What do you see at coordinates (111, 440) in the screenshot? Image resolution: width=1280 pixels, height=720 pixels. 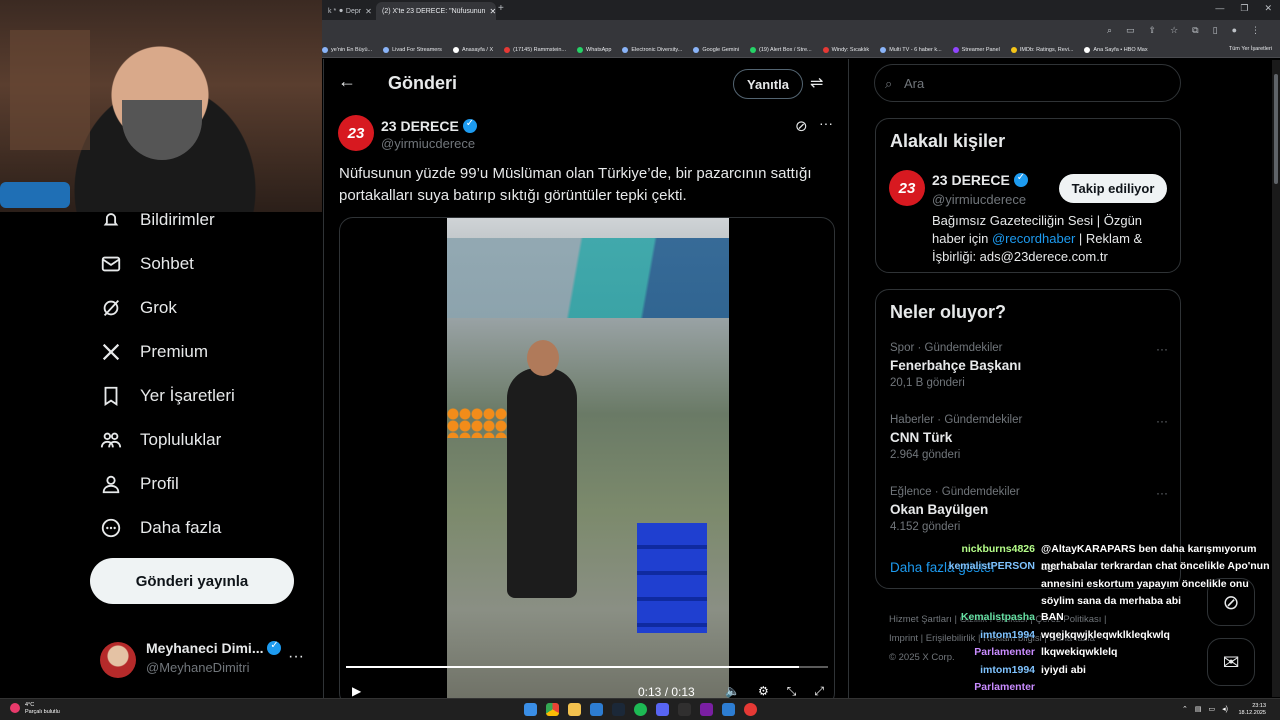 I see `people-icon` at bounding box center [111, 440].